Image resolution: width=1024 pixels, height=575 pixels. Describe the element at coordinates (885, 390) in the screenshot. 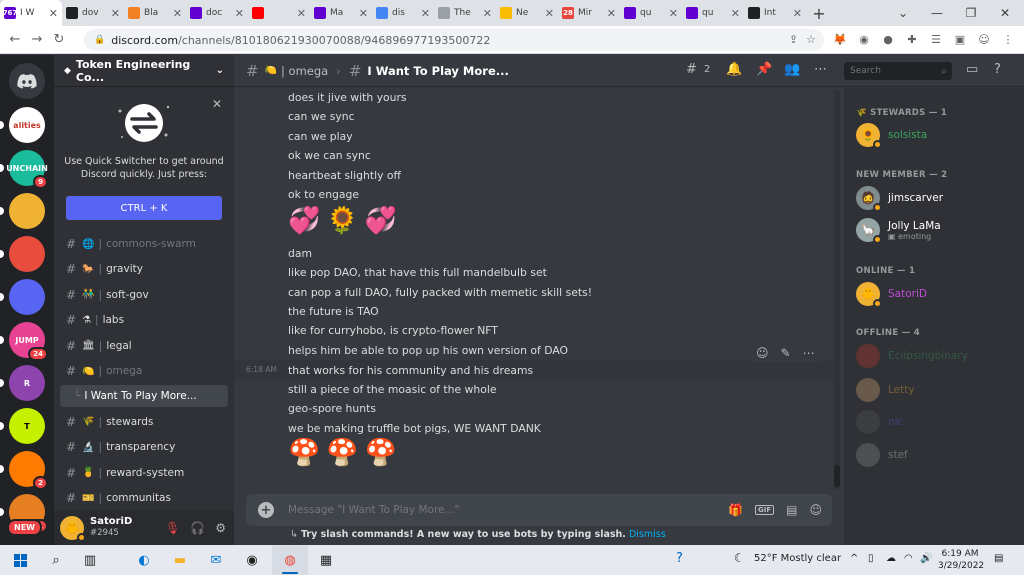

I see `member-item: Letty` at that location.